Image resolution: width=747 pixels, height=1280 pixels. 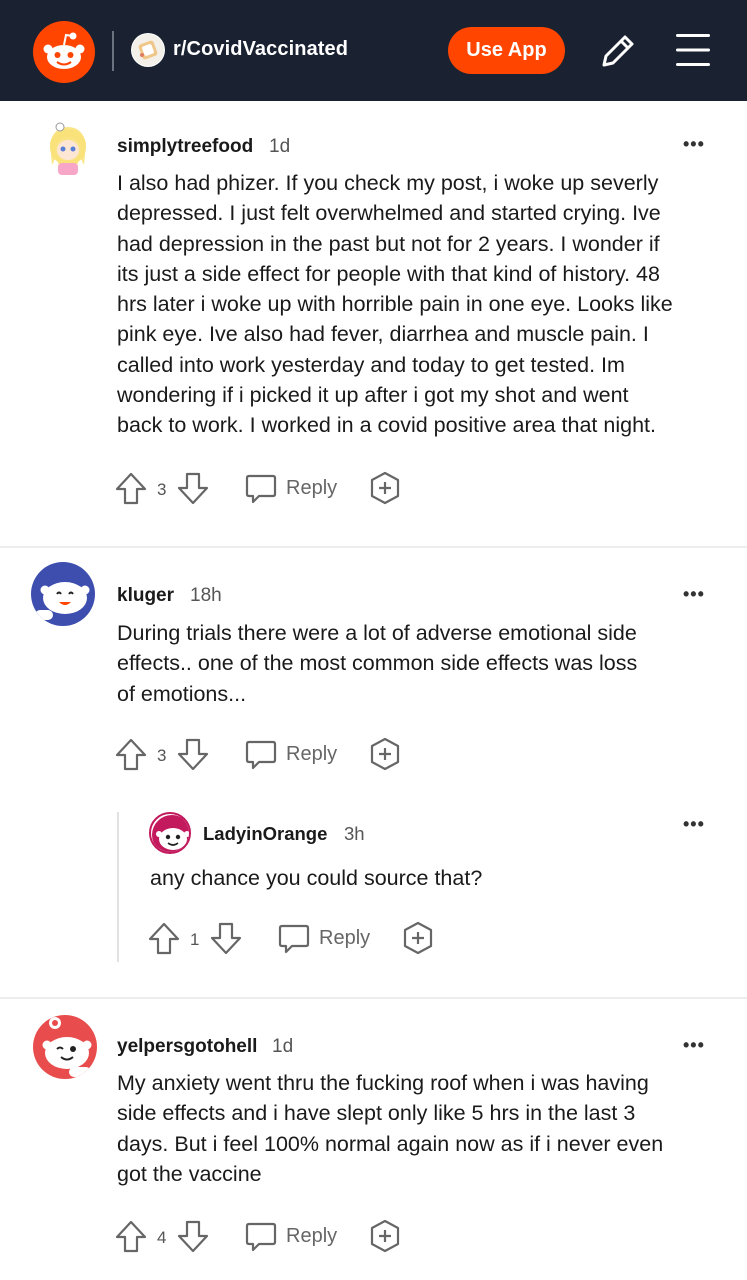 I want to click on hamburger-menu-icon, so click(x=693, y=50).